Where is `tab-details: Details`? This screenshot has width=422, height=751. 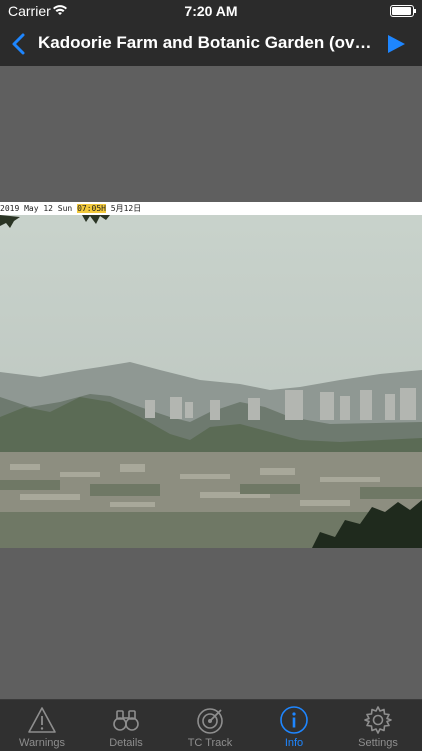
tab-details: Details is located at coordinates (126, 725).